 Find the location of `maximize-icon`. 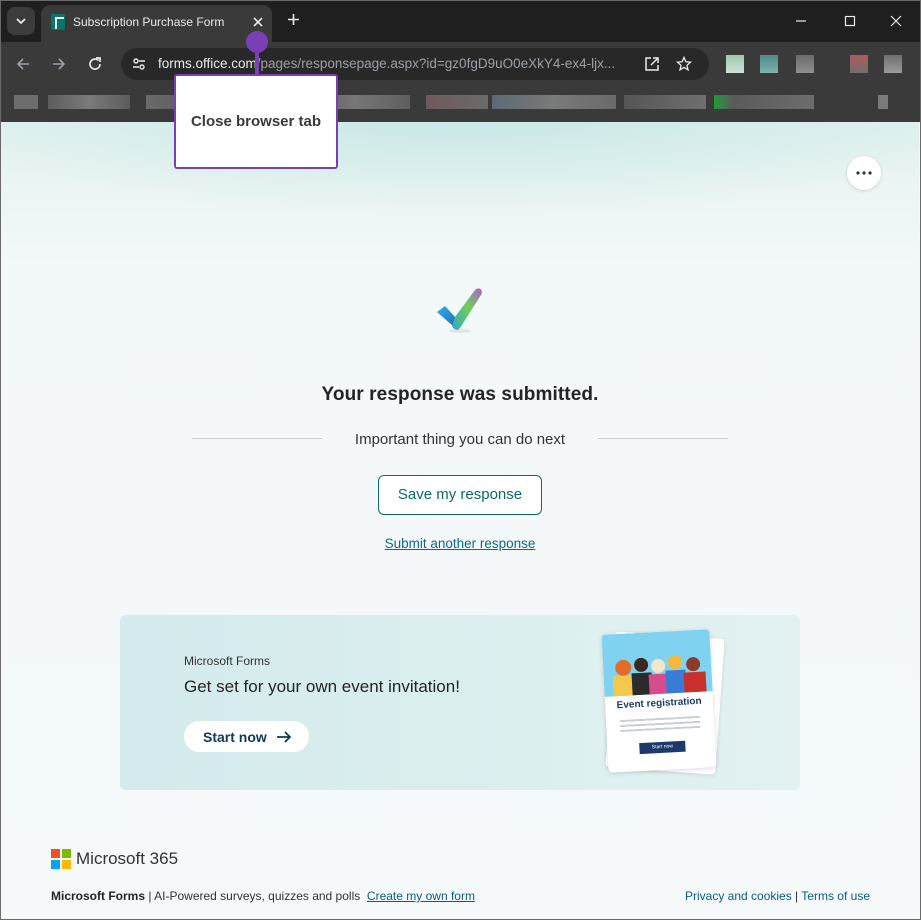

maximize-icon is located at coordinates (850, 21).